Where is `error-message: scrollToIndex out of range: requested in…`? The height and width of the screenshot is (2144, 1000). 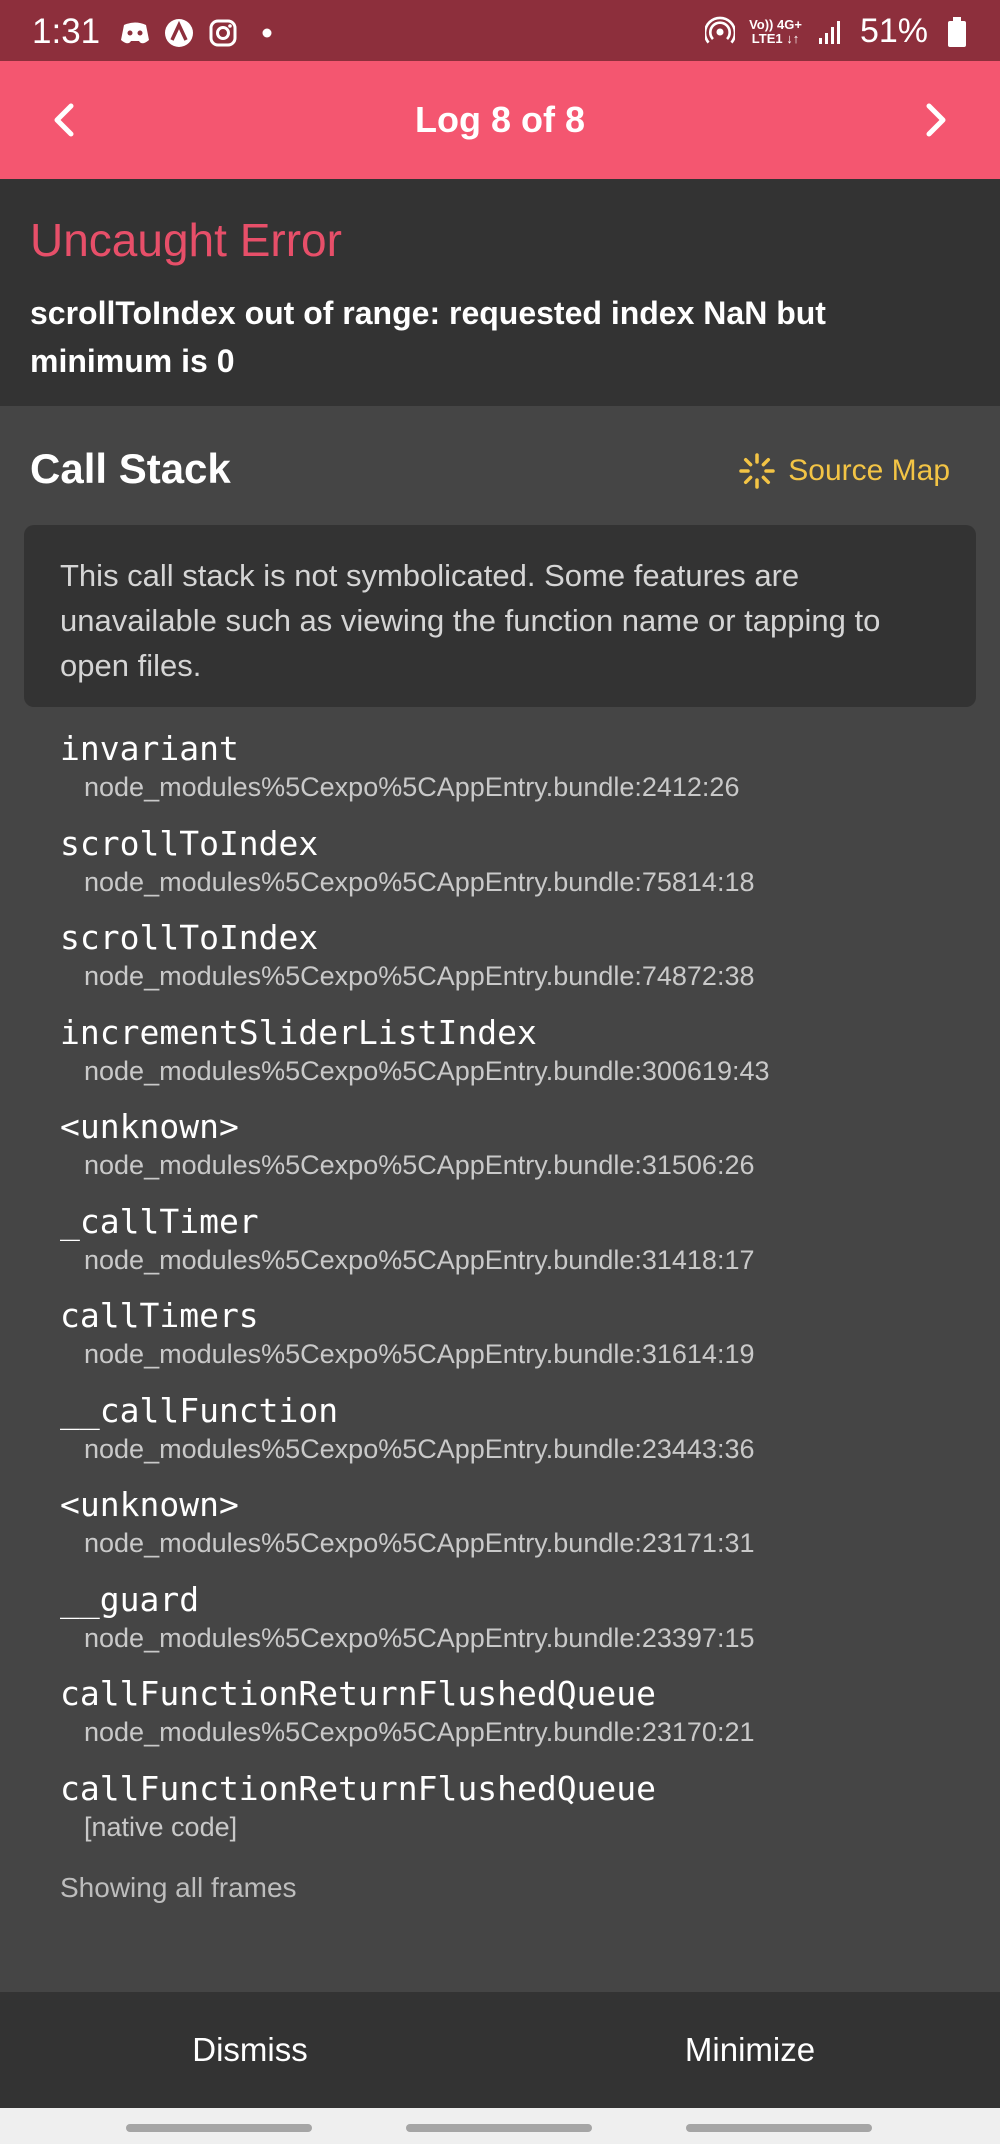 error-message: scrollToIndex out of range: requested in… is located at coordinates (428, 337).